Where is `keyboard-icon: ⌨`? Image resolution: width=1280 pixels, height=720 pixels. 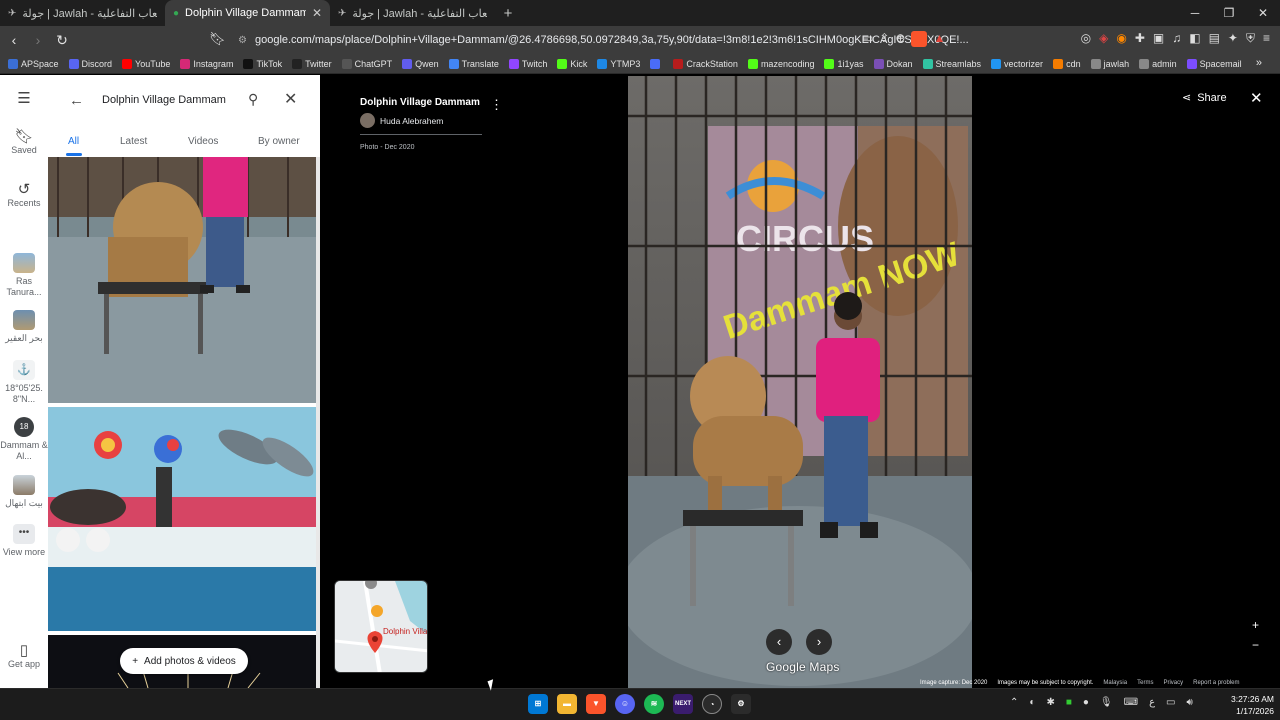 keyboard-icon: ⌨ is located at coordinates (1131, 702).